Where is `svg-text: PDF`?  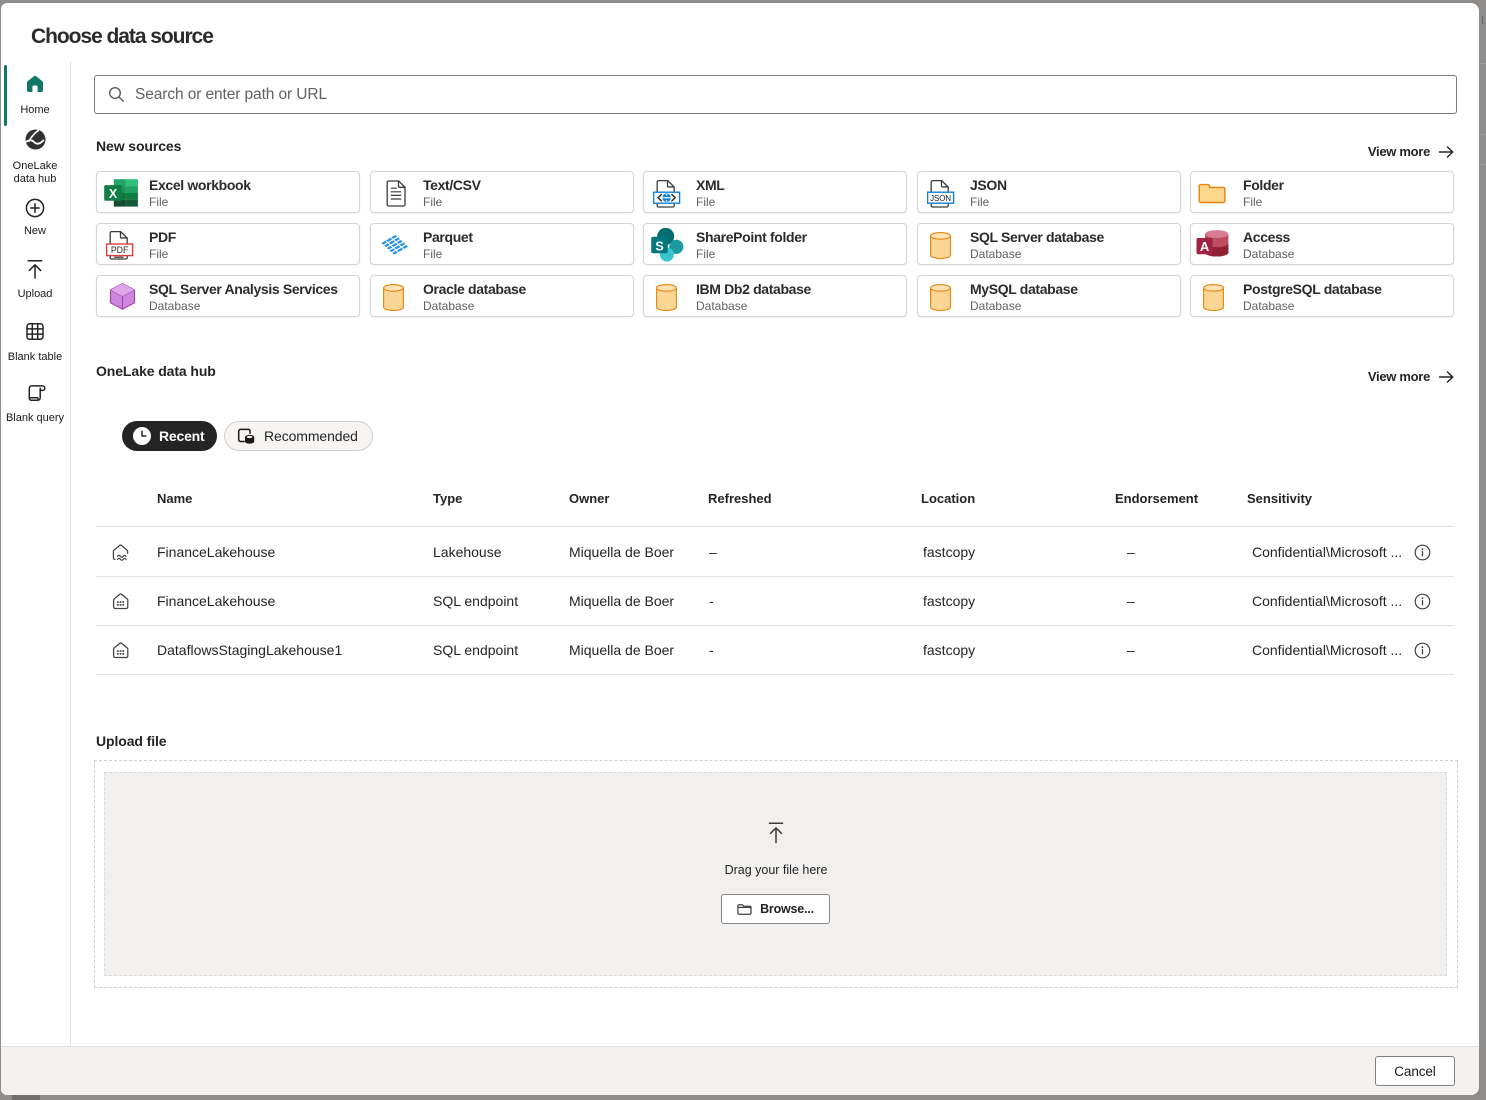 svg-text: PDF is located at coordinates (120, 249).